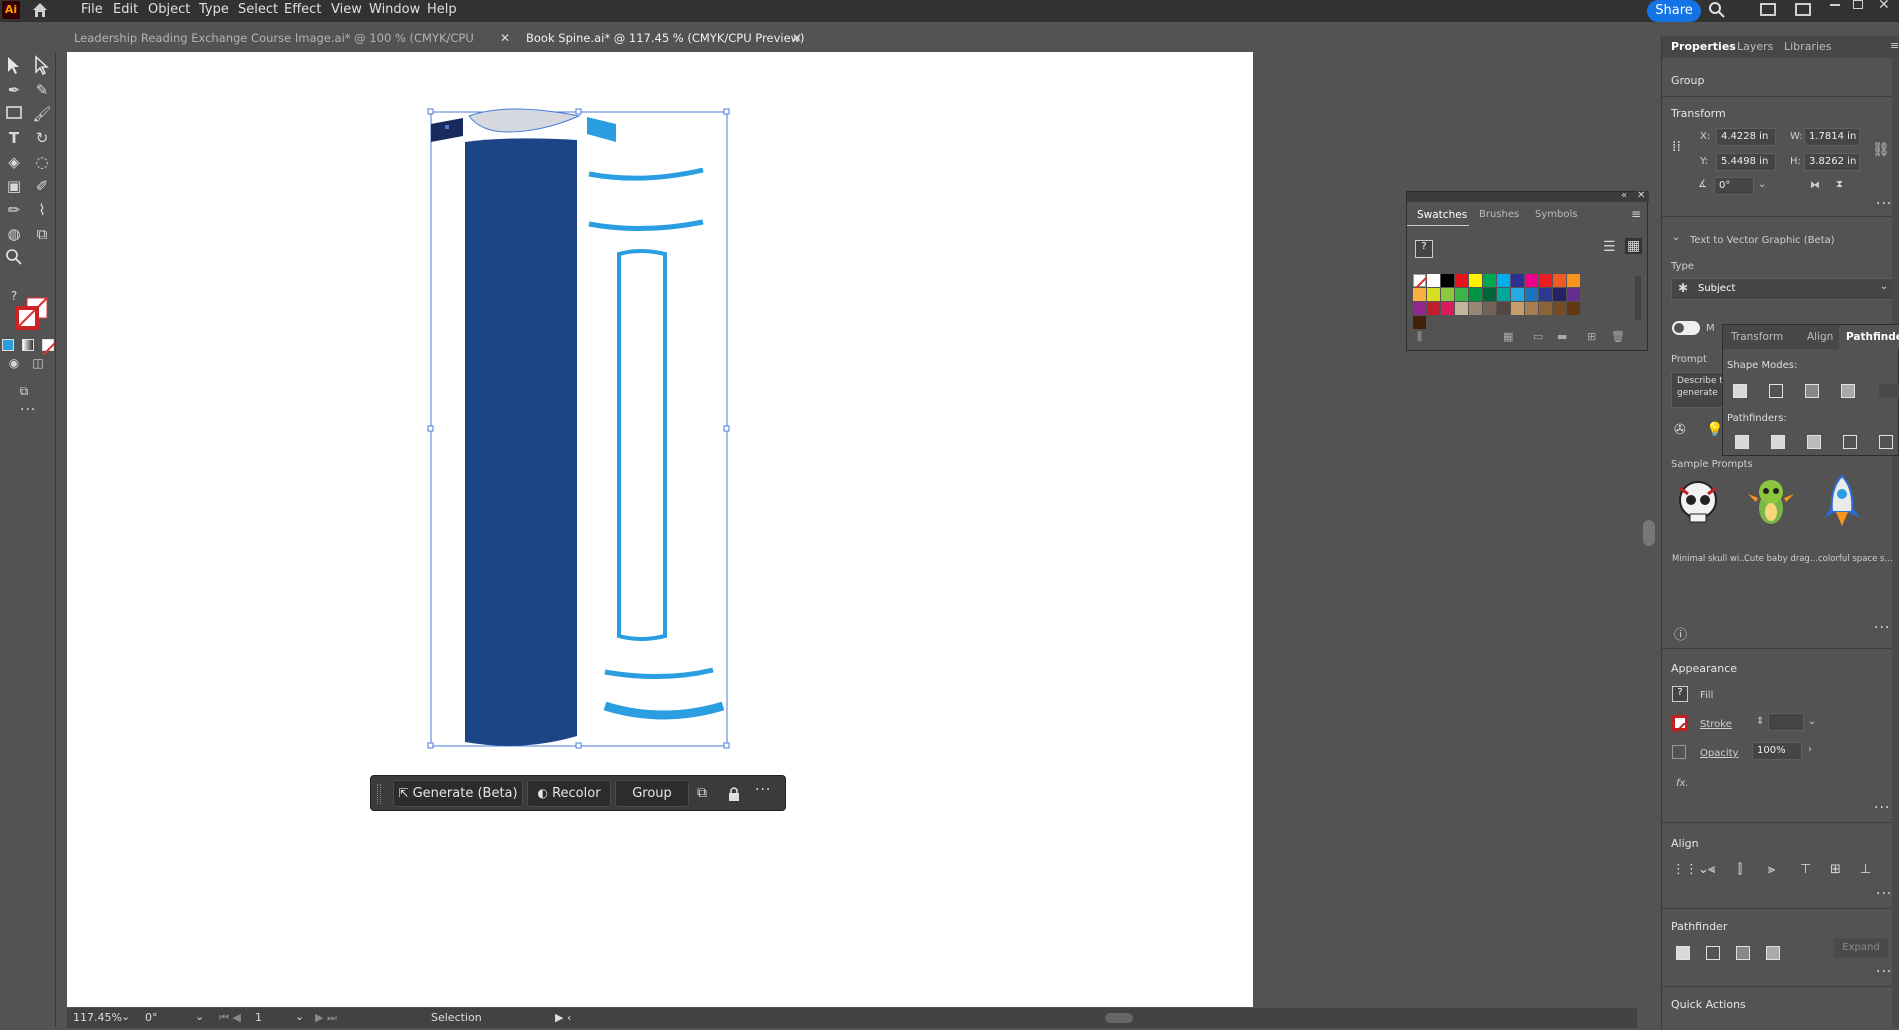 Image resolution: width=1899 pixels, height=1030 pixels. I want to click on menu-help: Help, so click(442, 9).